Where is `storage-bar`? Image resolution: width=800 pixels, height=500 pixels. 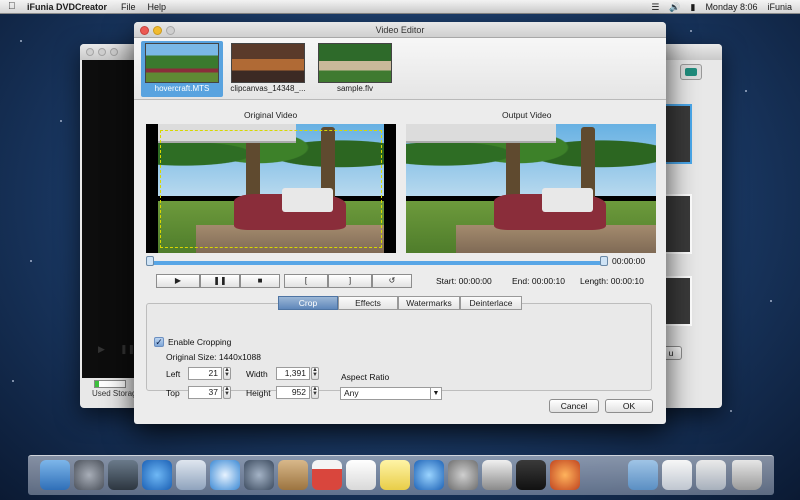 storage-bar is located at coordinates (110, 384).